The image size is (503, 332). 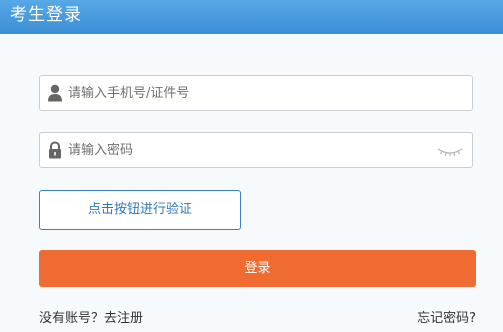 What do you see at coordinates (253, 150) in the screenshot?
I see `password-input` at bounding box center [253, 150].